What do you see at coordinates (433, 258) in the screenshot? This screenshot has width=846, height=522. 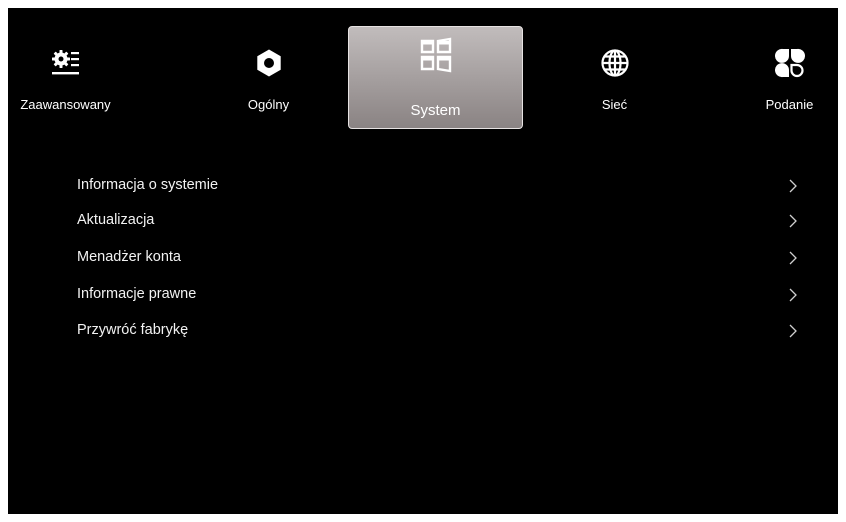 I see `menu-item-account-manager: Menadżer konta` at bounding box center [433, 258].